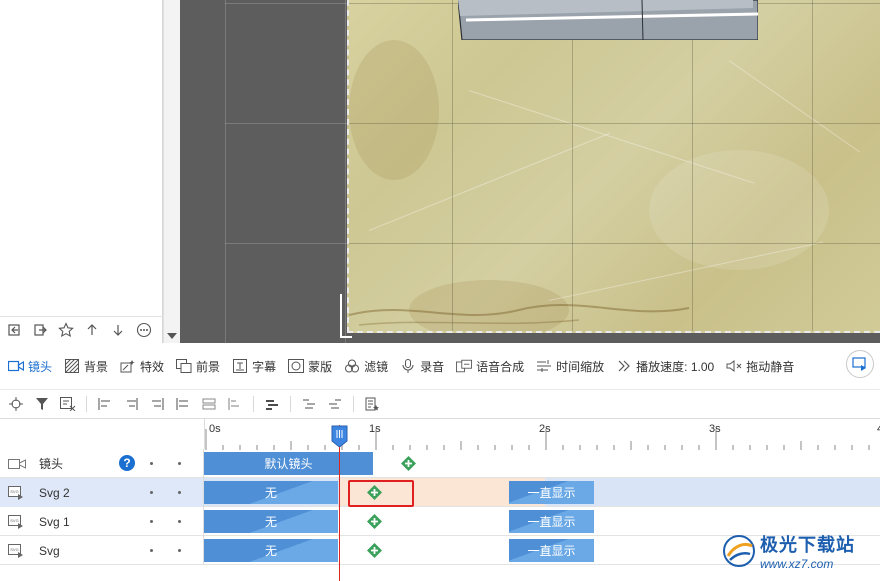 Image resolution: width=880 pixels, height=581 pixels. What do you see at coordinates (440, 492) in the screenshot?
I see `track-row-svg2: SVG Svg 2 无 一直显示` at bounding box center [440, 492].